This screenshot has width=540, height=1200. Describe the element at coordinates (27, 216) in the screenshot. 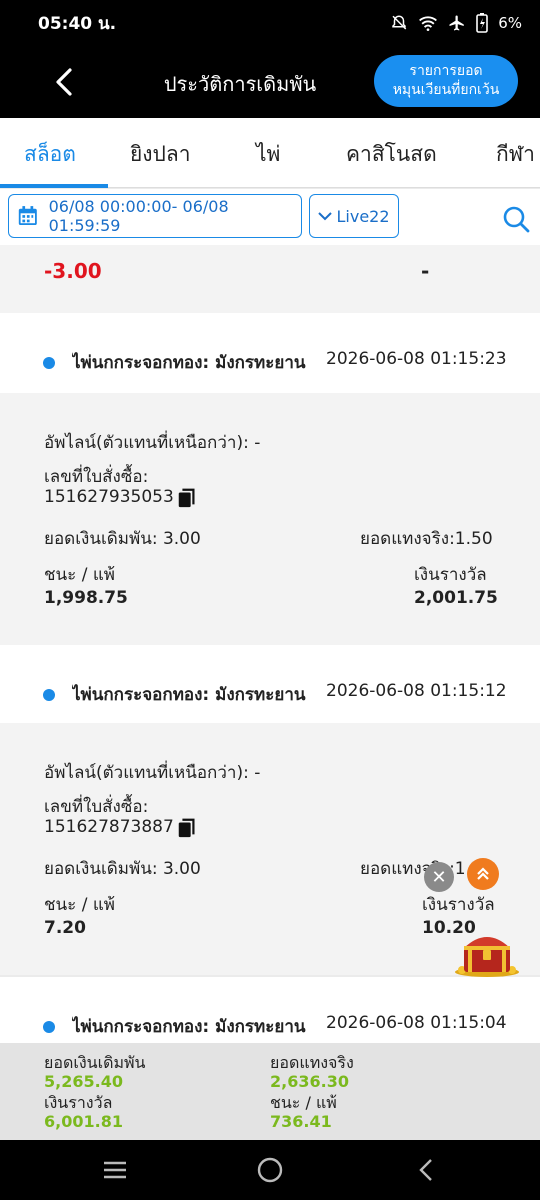

I see `calendar-icon` at that location.